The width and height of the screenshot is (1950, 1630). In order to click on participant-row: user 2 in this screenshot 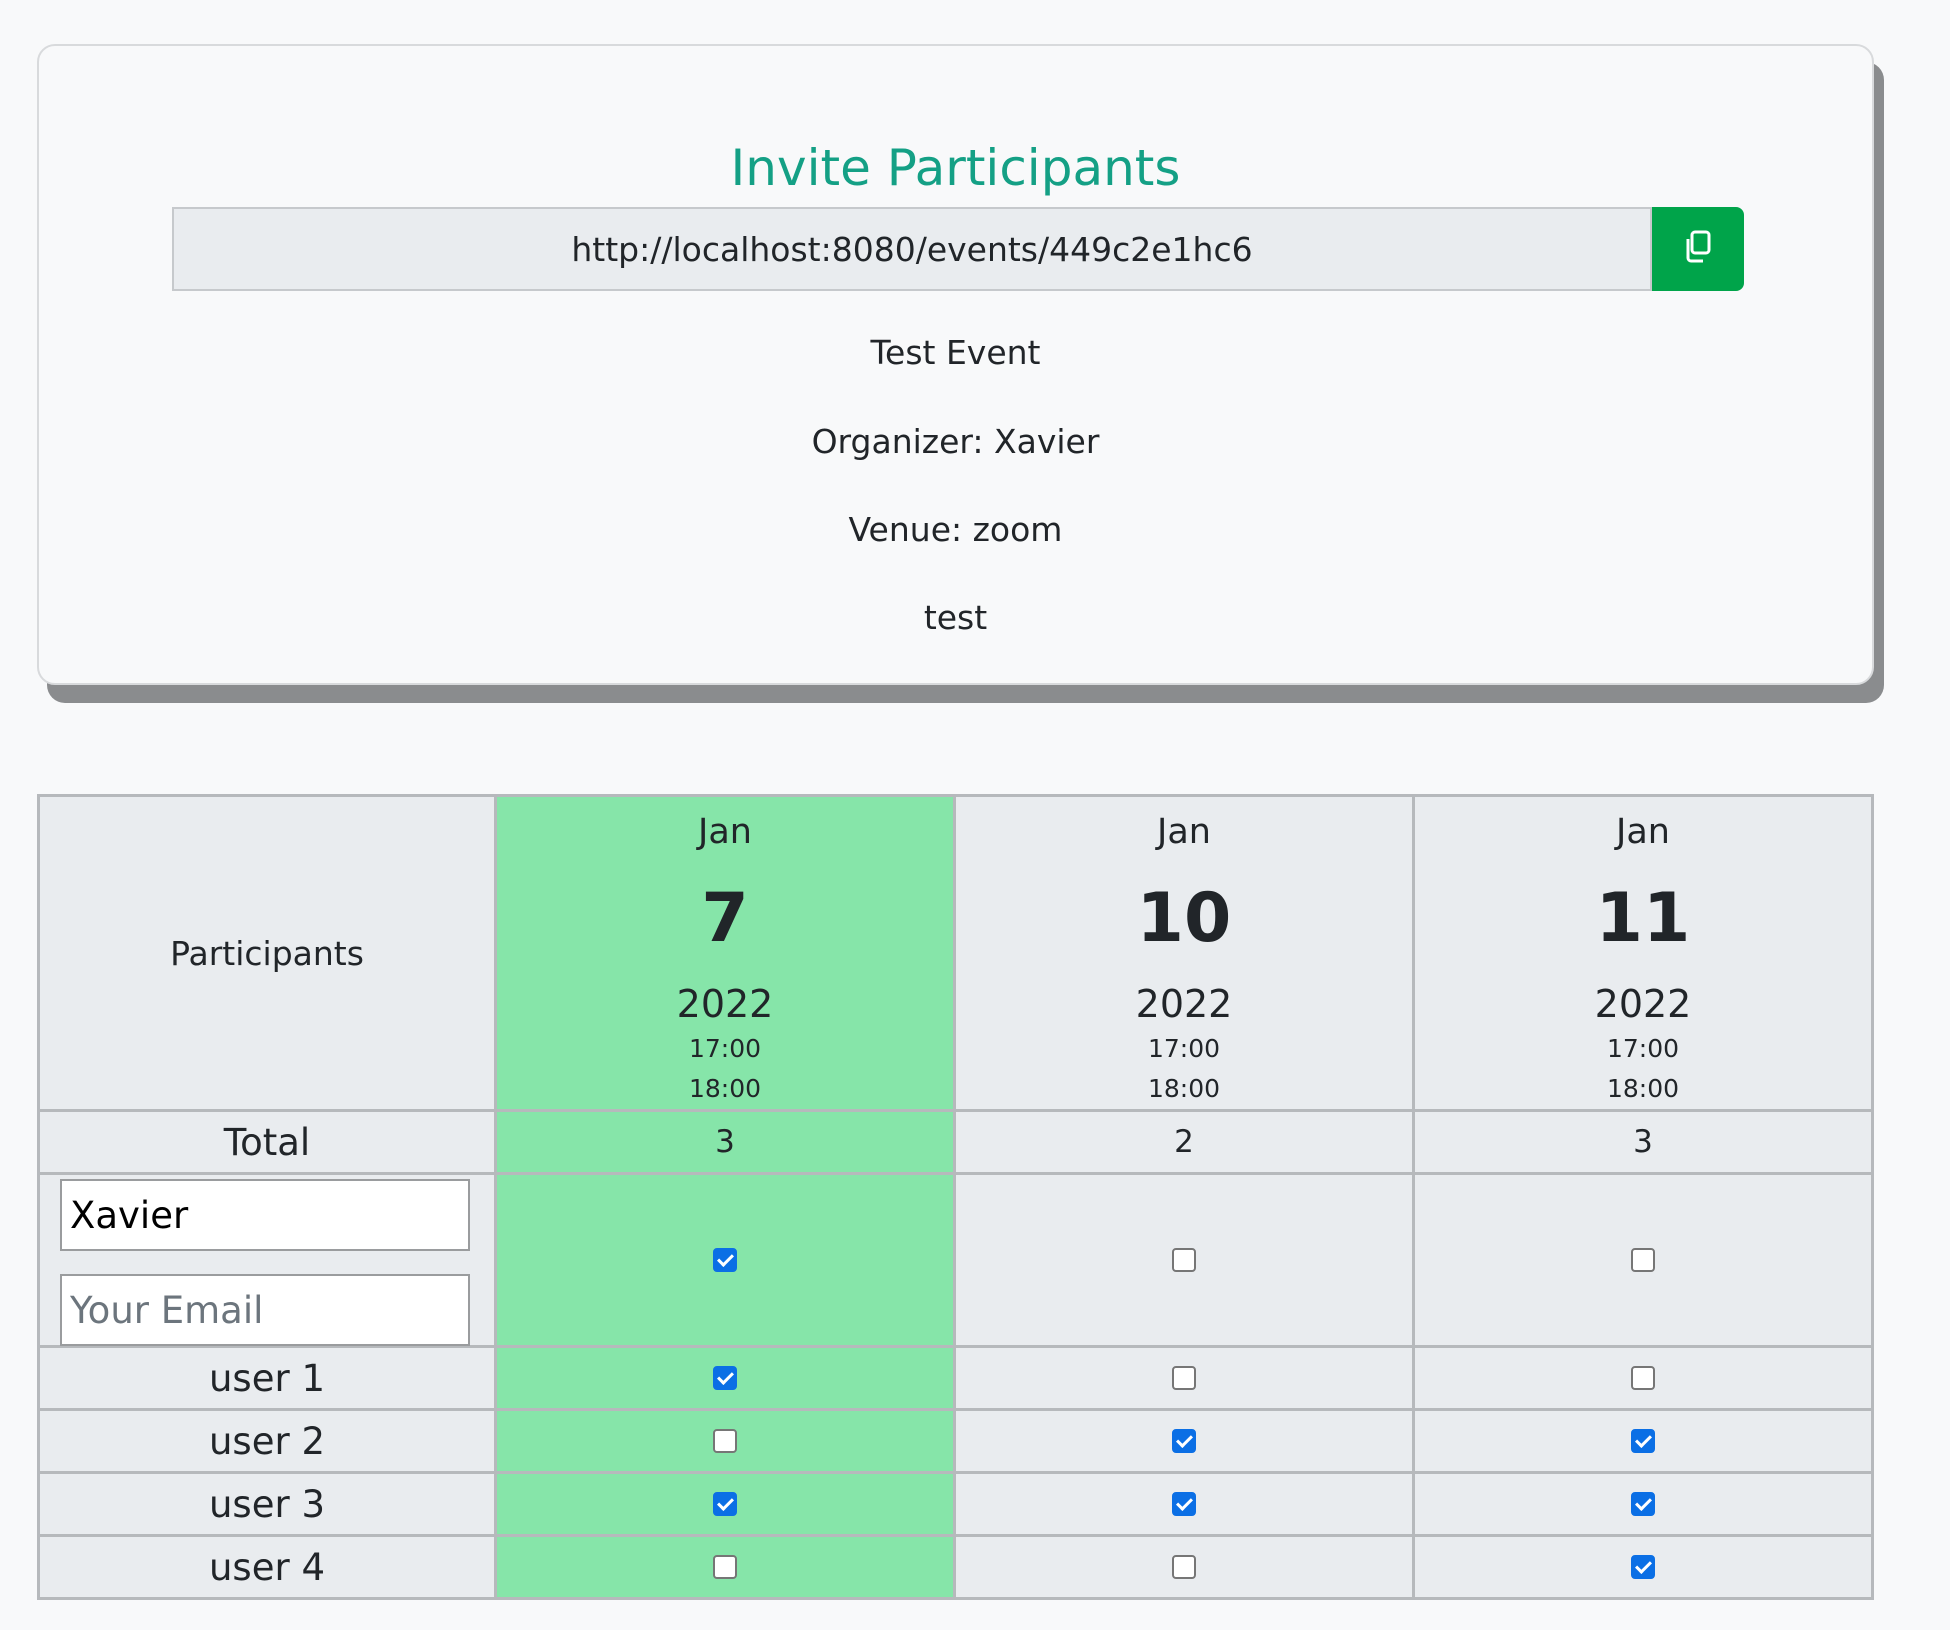, I will do `click(955, 1441)`.